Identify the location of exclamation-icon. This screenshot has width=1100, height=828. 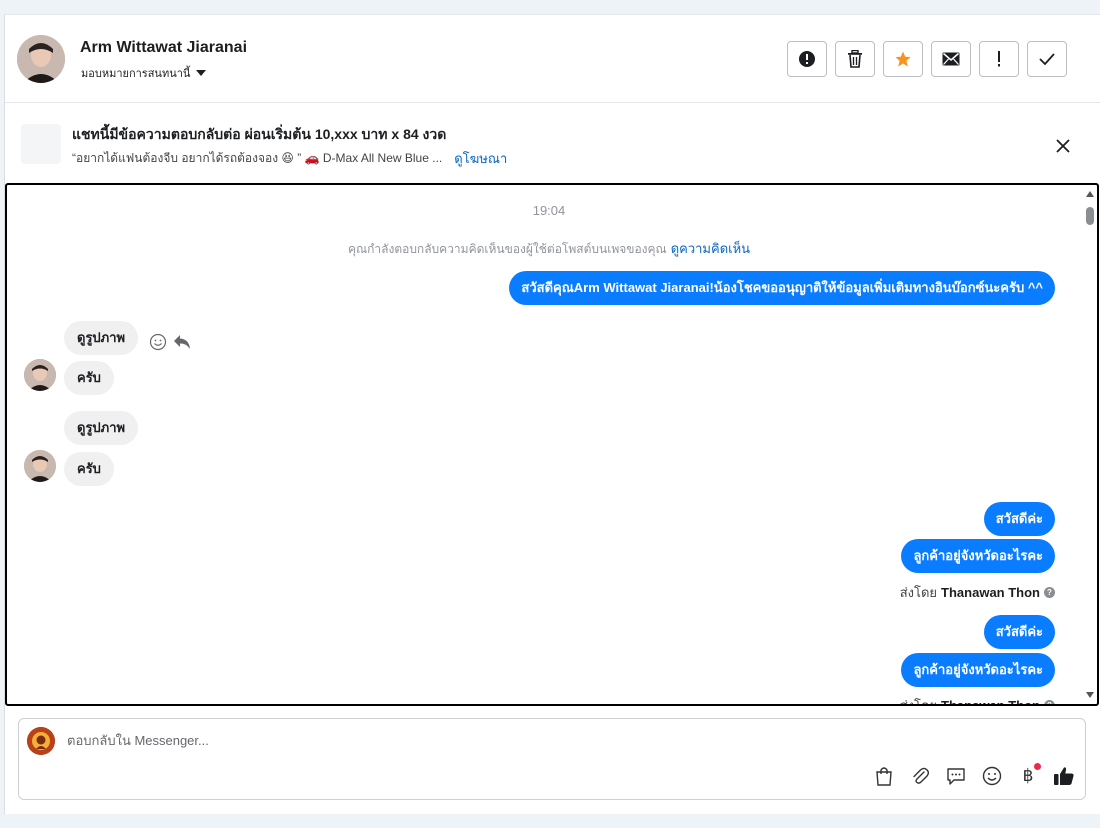
(999, 59).